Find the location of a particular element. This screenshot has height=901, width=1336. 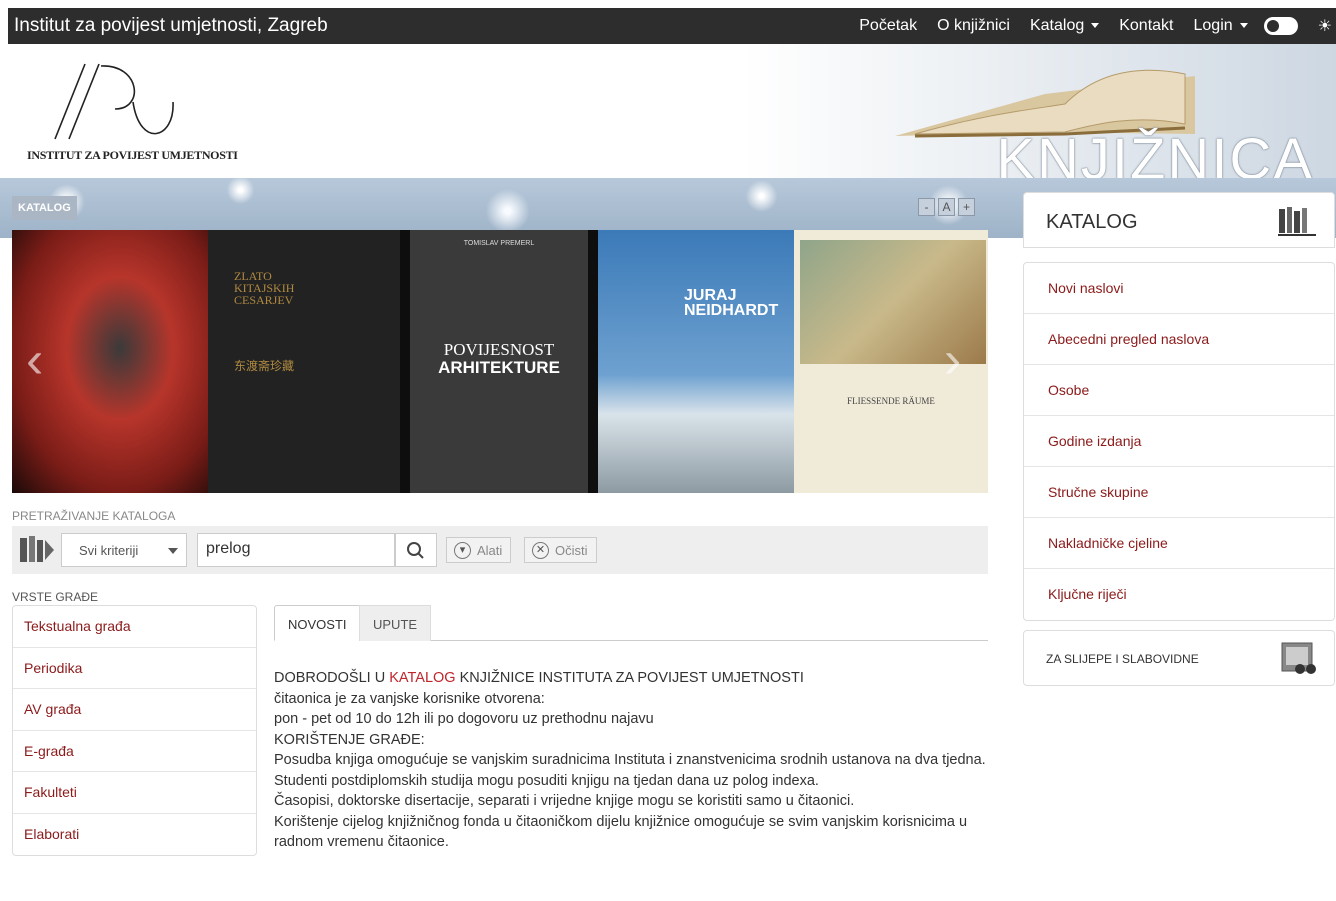

sidebar-item-novi-naslovi: Novi naslovi is located at coordinates (1179, 288).